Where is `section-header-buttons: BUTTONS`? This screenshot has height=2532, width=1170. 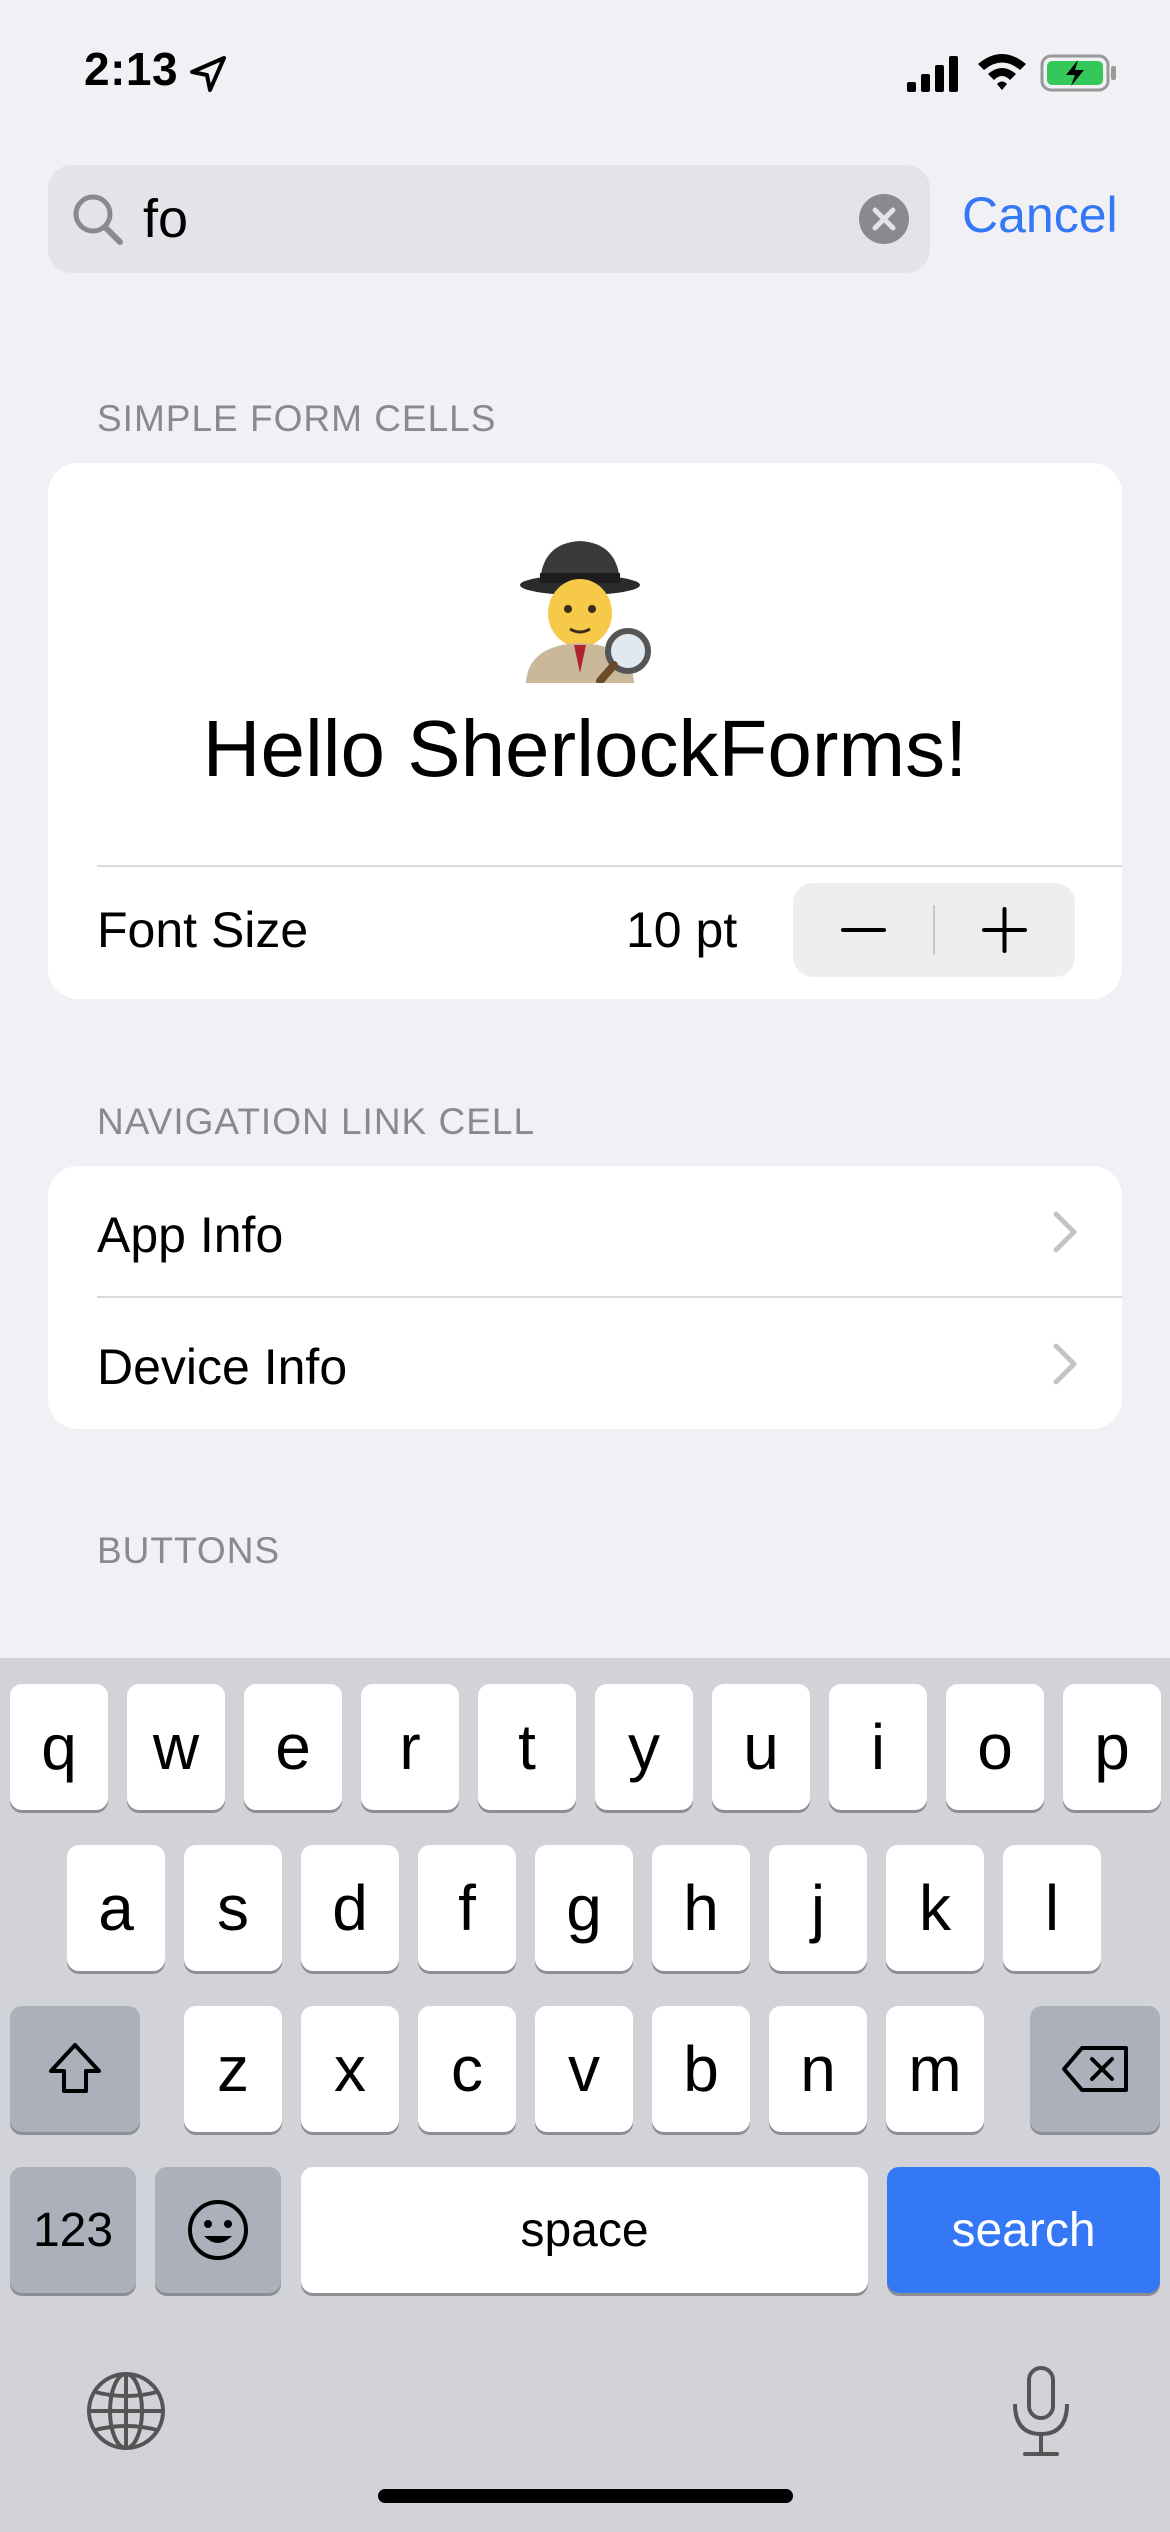 section-header-buttons: BUTTONS is located at coordinates (189, 1550).